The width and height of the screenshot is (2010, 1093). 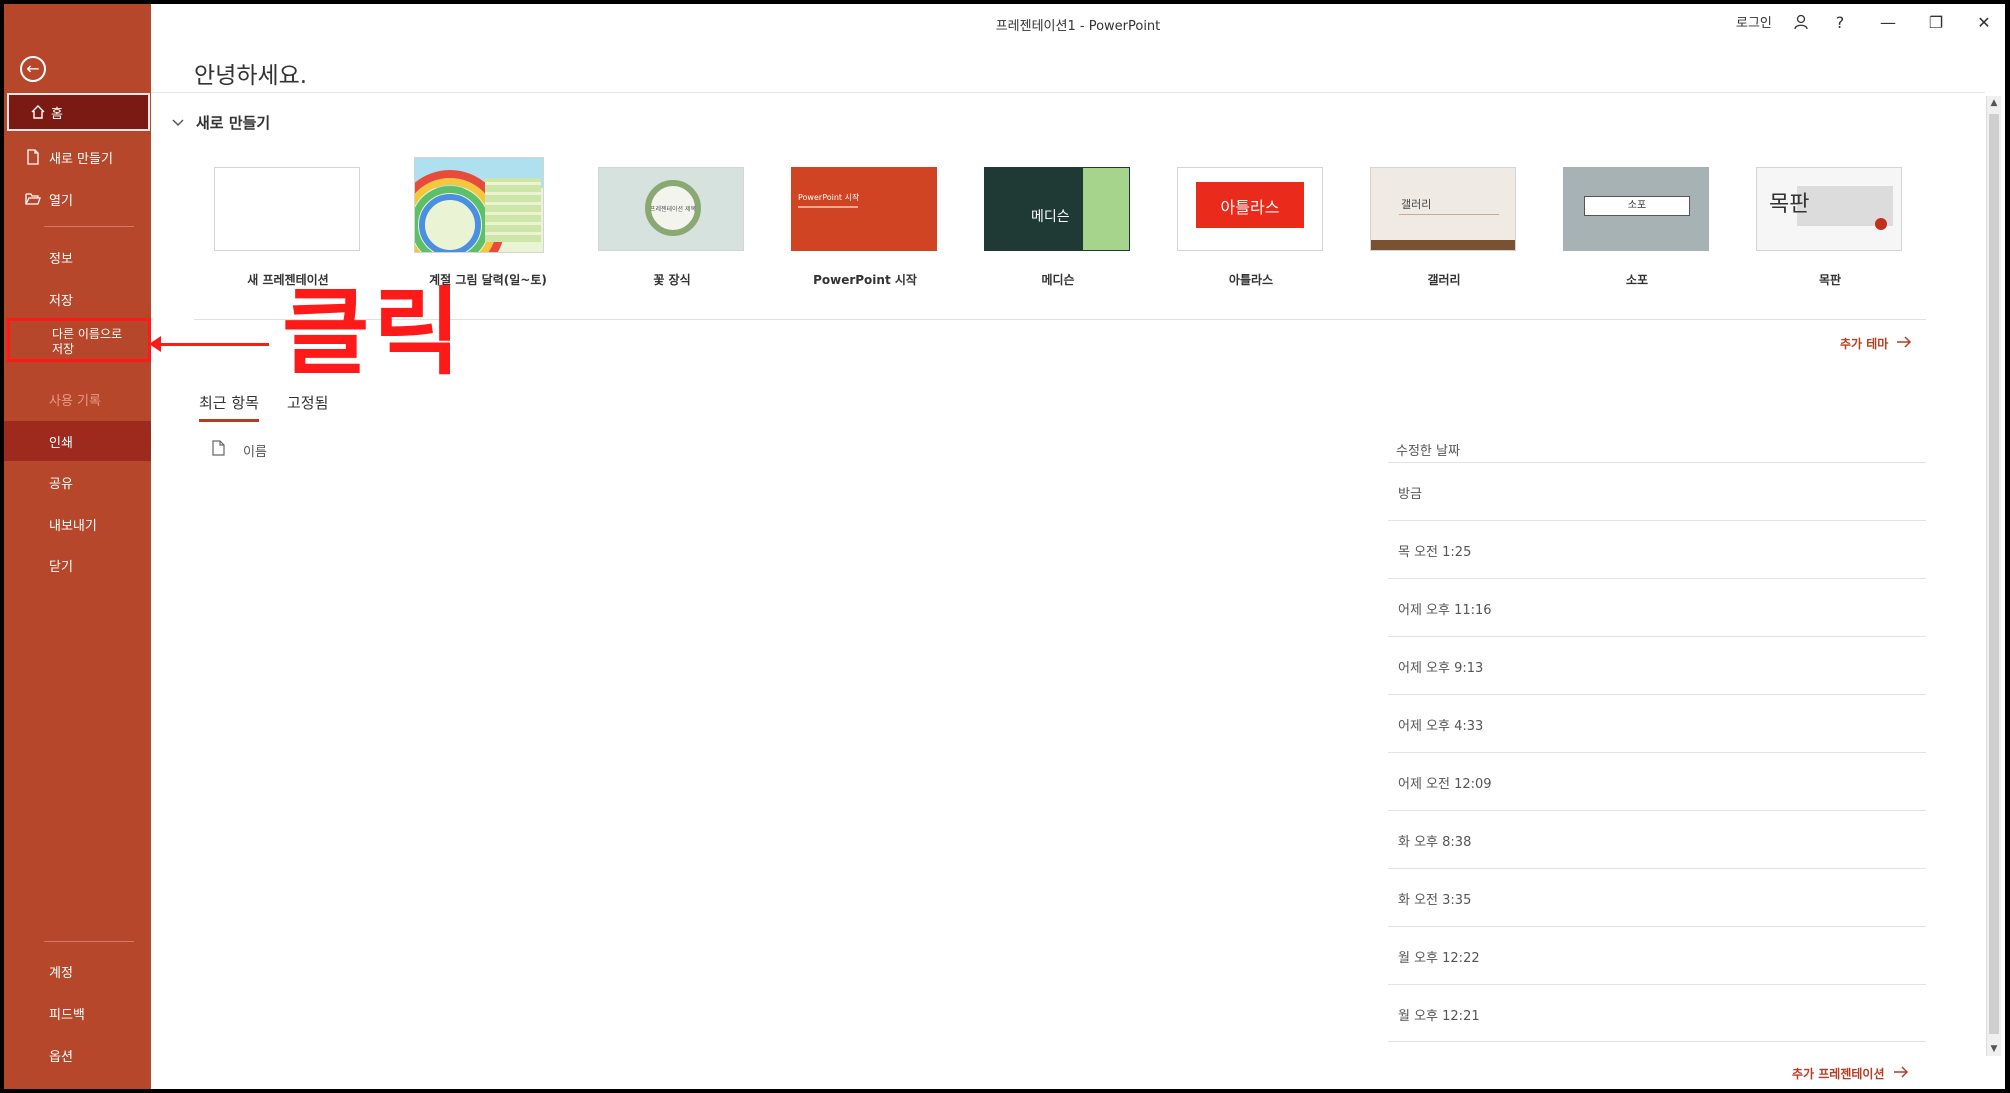 I want to click on recent-row-date: 월 오후 12:21, so click(x=1657, y=1013).